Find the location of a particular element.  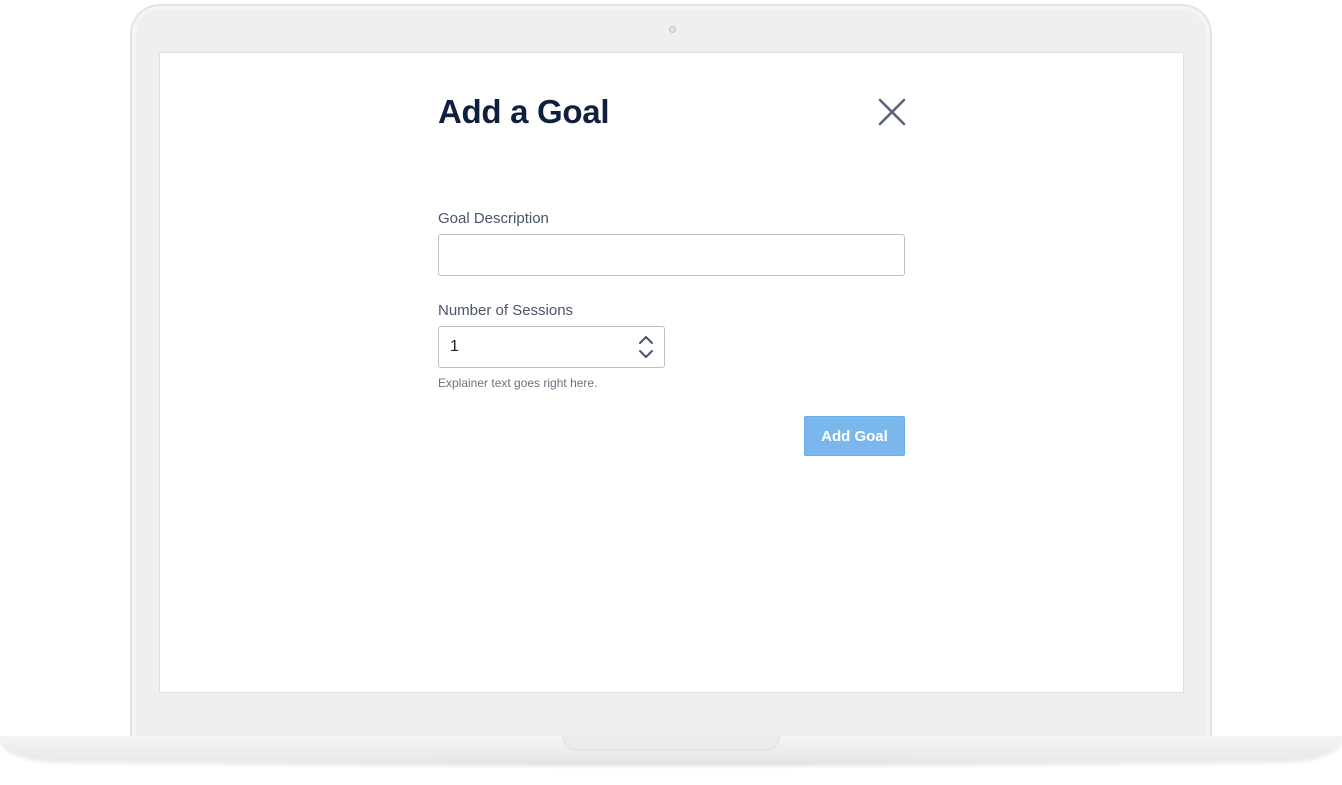

sessions-stepper is located at coordinates (646, 347).